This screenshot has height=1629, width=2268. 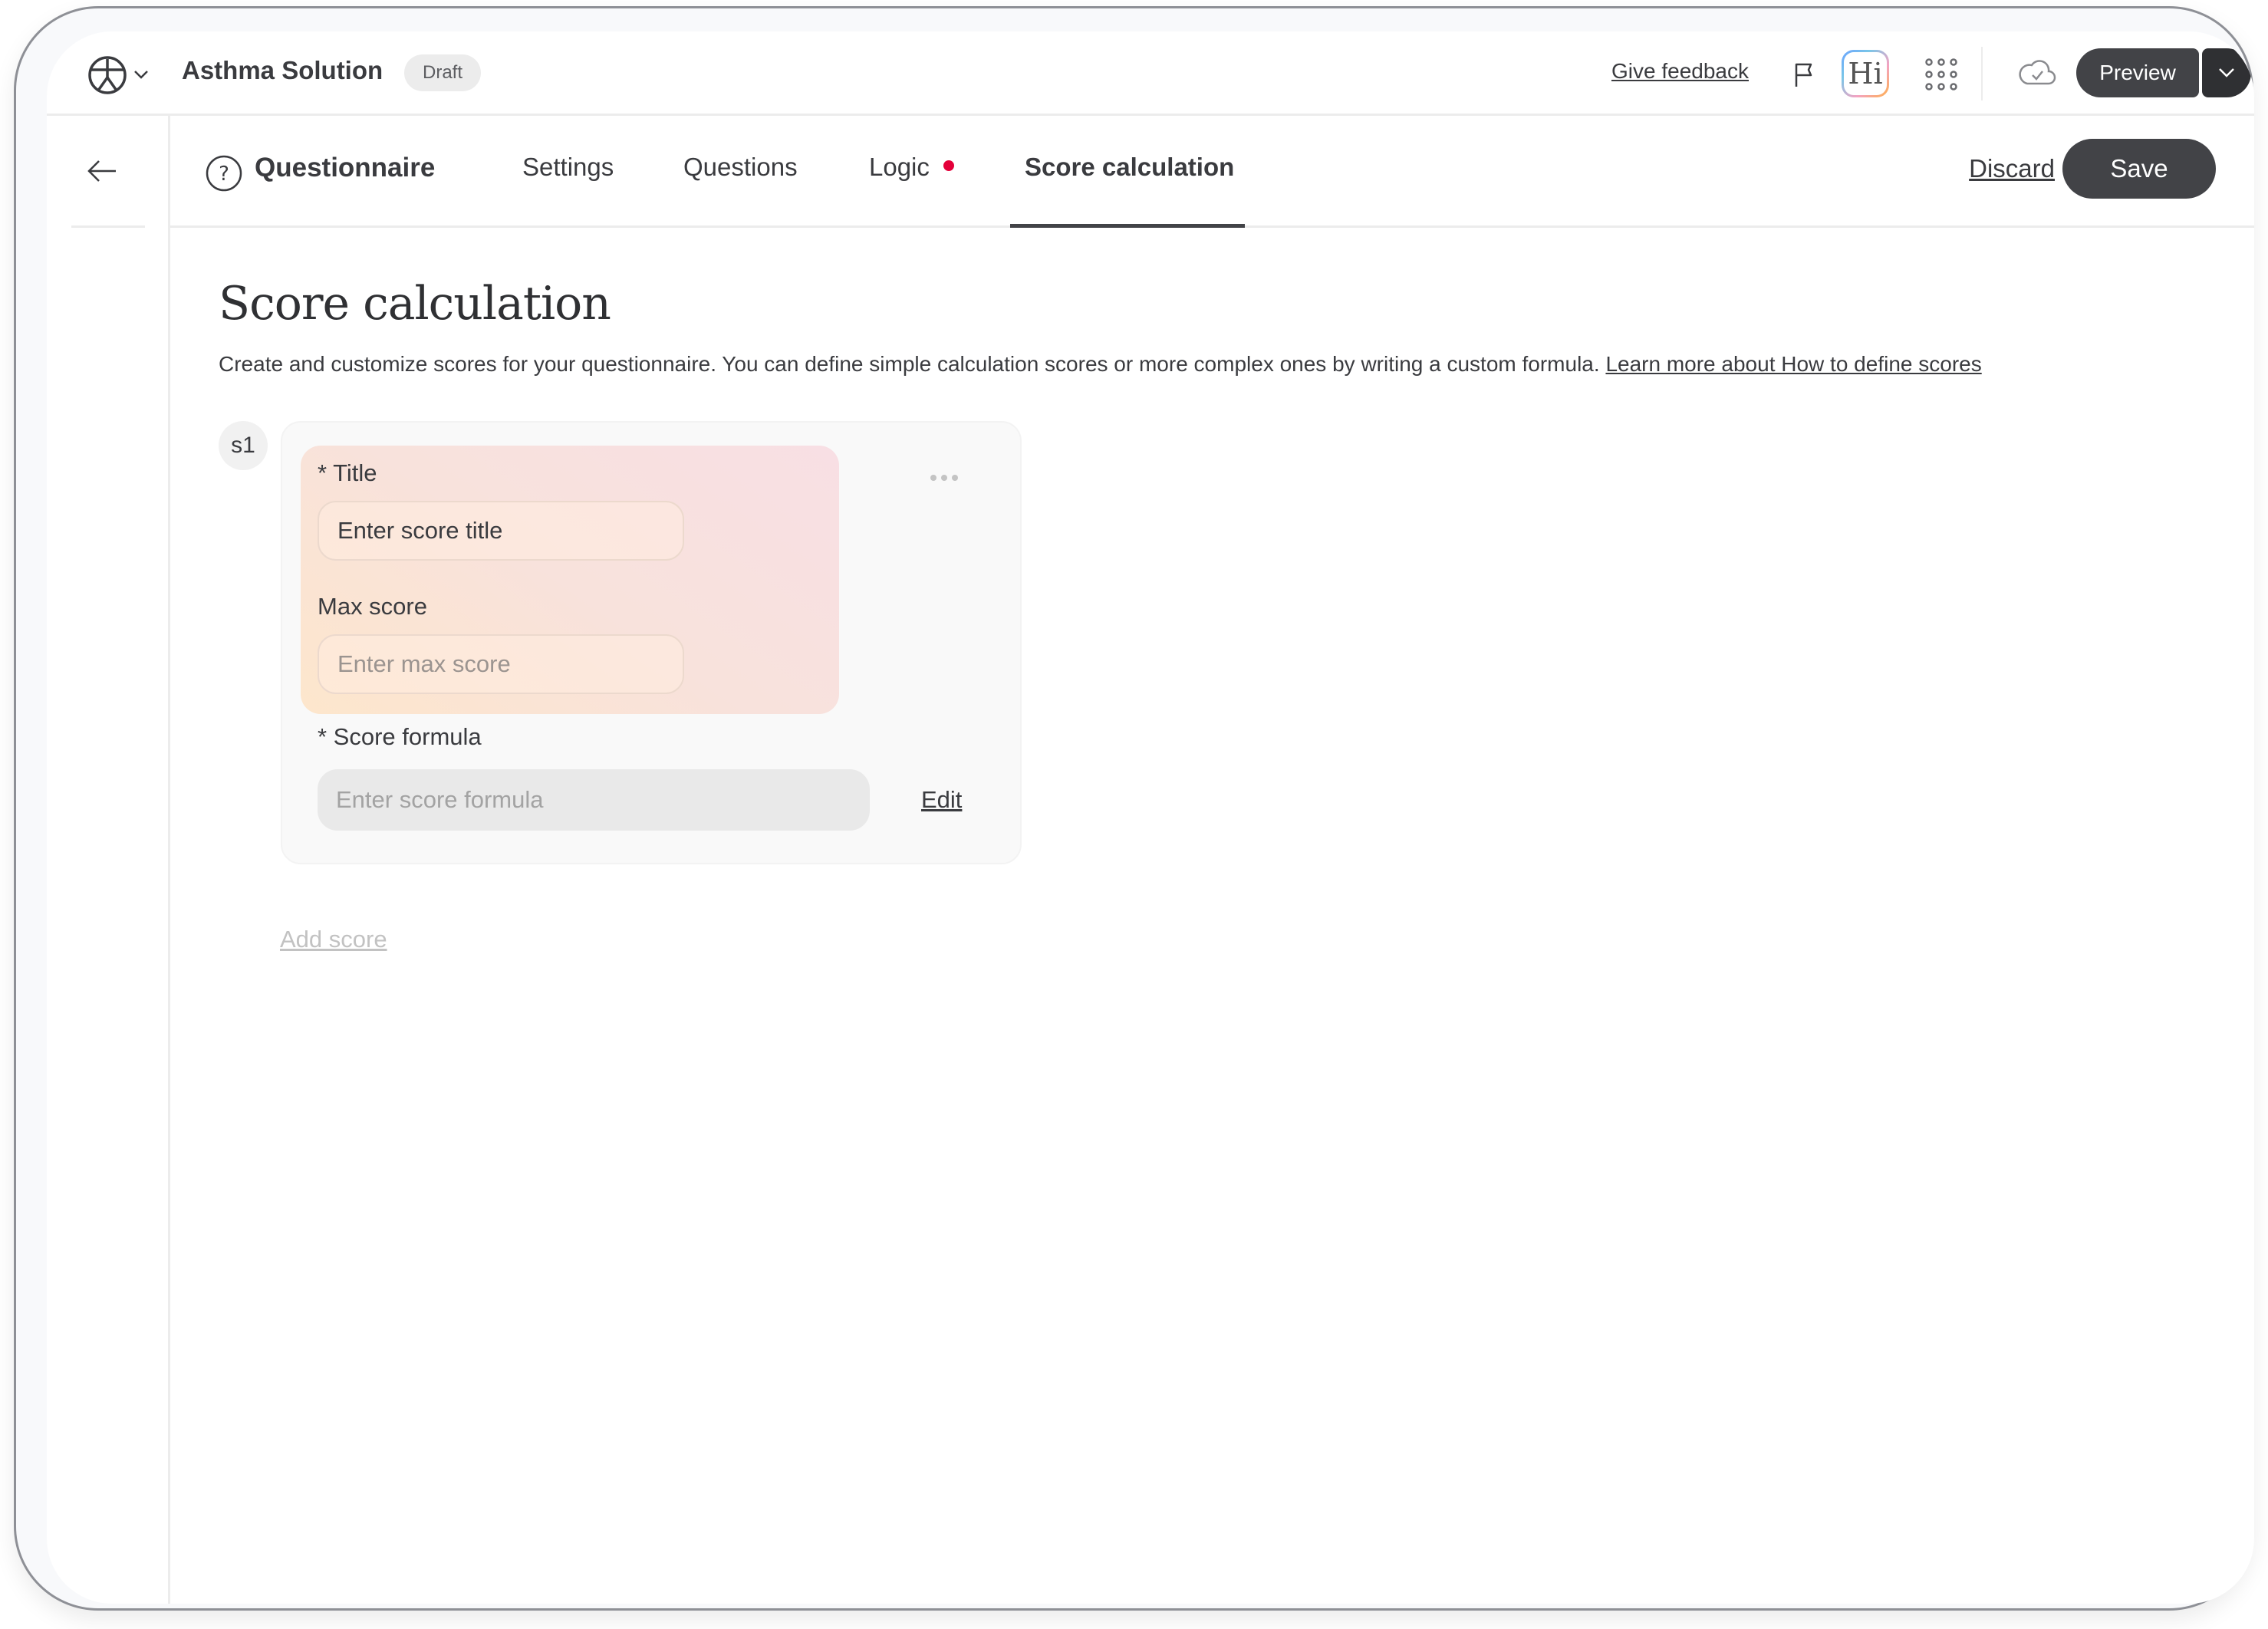 What do you see at coordinates (1804, 75) in the screenshot?
I see `flag-icon` at bounding box center [1804, 75].